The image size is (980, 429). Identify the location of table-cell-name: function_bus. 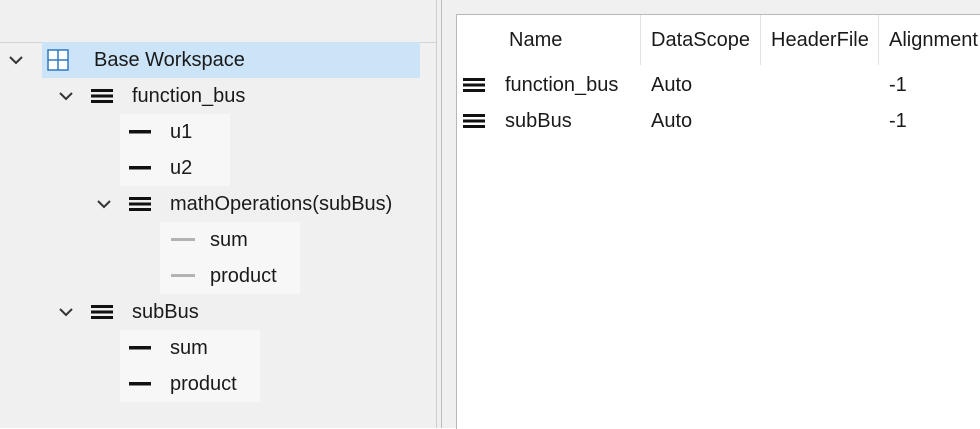
(567, 85).